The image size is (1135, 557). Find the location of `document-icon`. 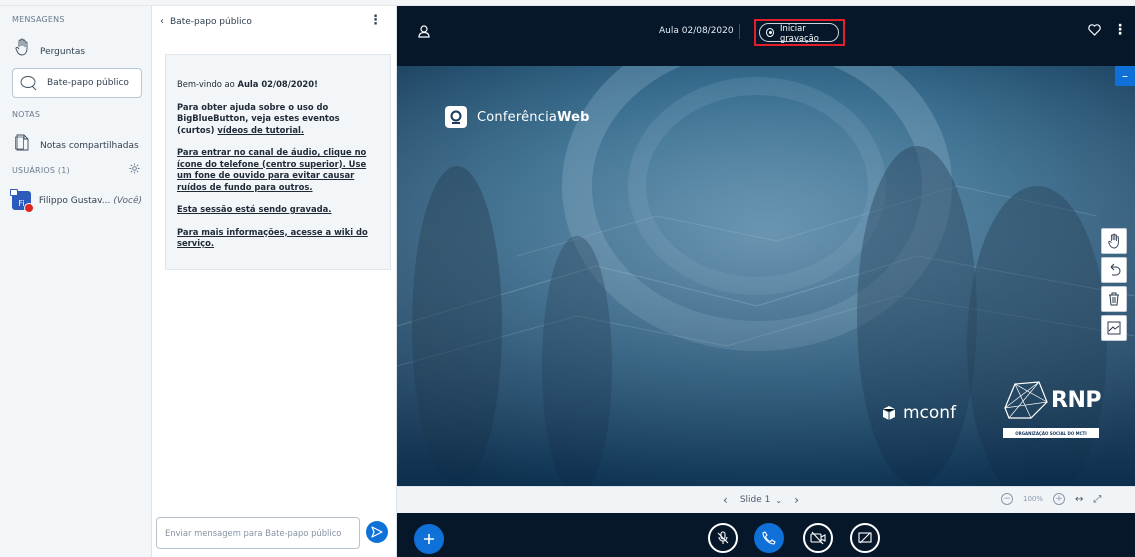

document-icon is located at coordinates (22, 142).